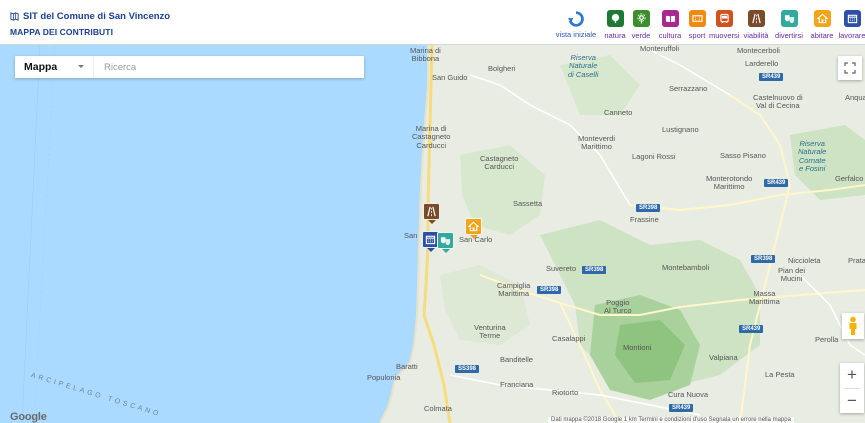 This screenshot has height=423, width=865. What do you see at coordinates (660, 49) in the screenshot?
I see `place-label: Monteruffoli` at bounding box center [660, 49].